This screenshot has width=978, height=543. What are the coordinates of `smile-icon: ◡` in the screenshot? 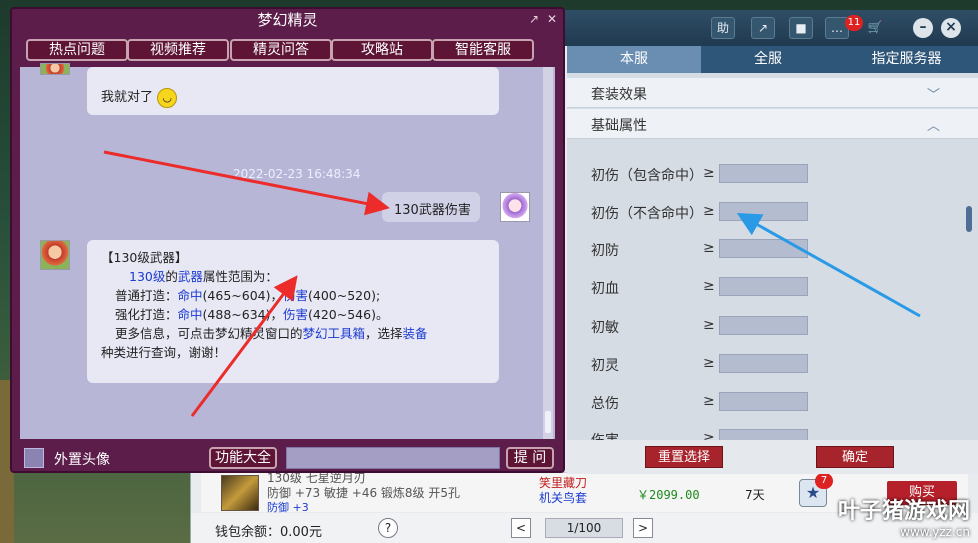 It's located at (167, 97).